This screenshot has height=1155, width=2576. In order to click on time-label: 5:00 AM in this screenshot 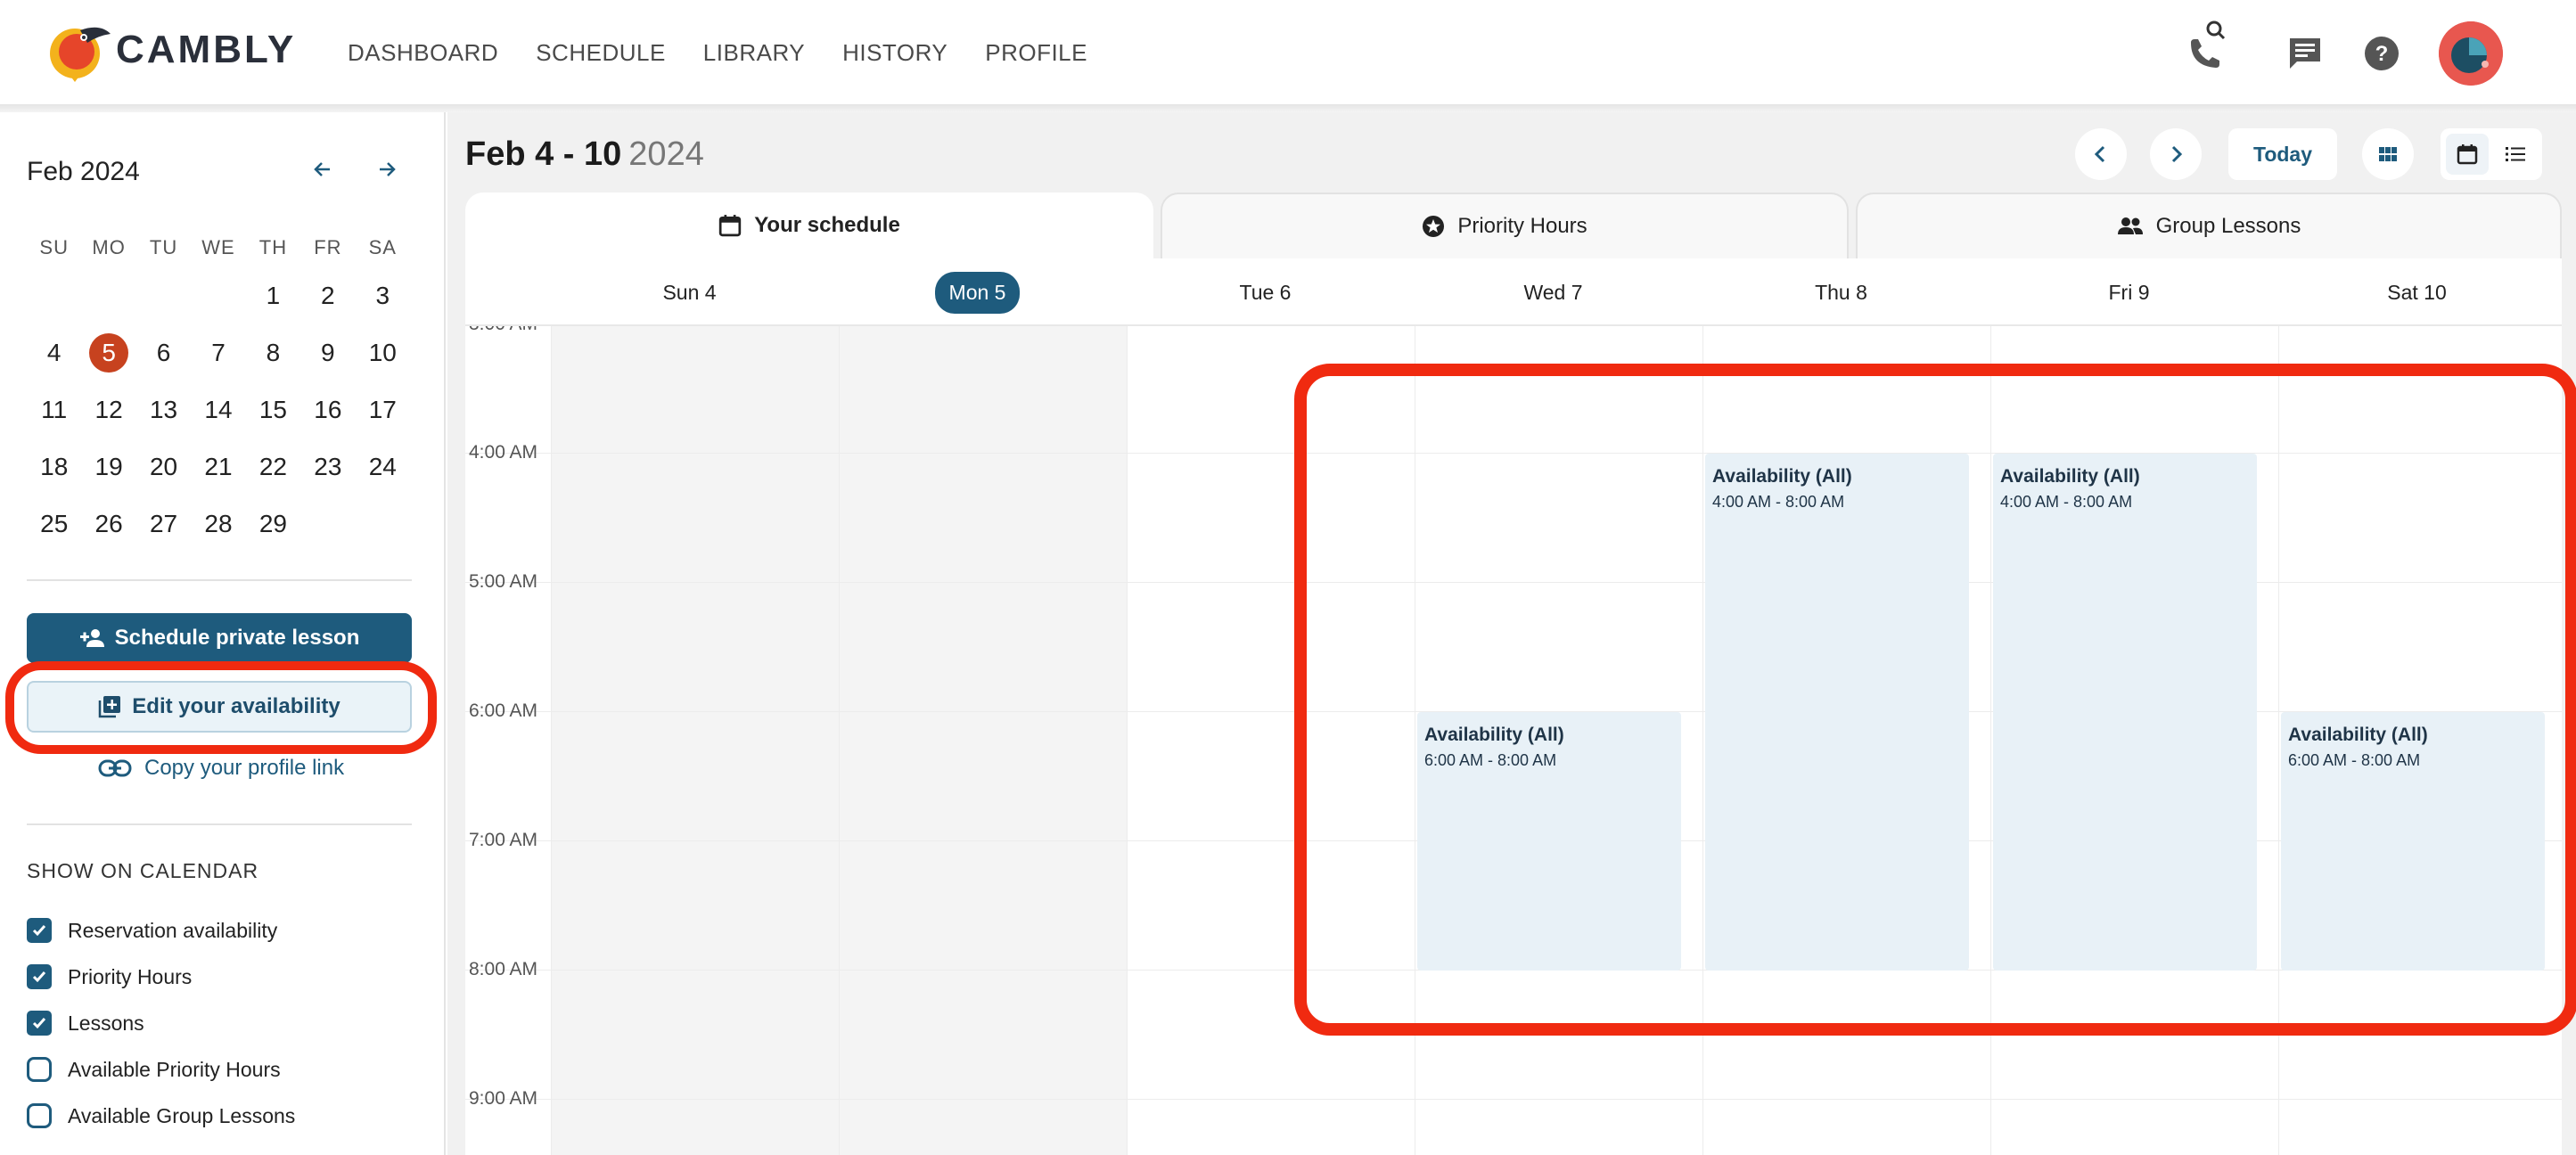, I will do `click(503, 581)`.